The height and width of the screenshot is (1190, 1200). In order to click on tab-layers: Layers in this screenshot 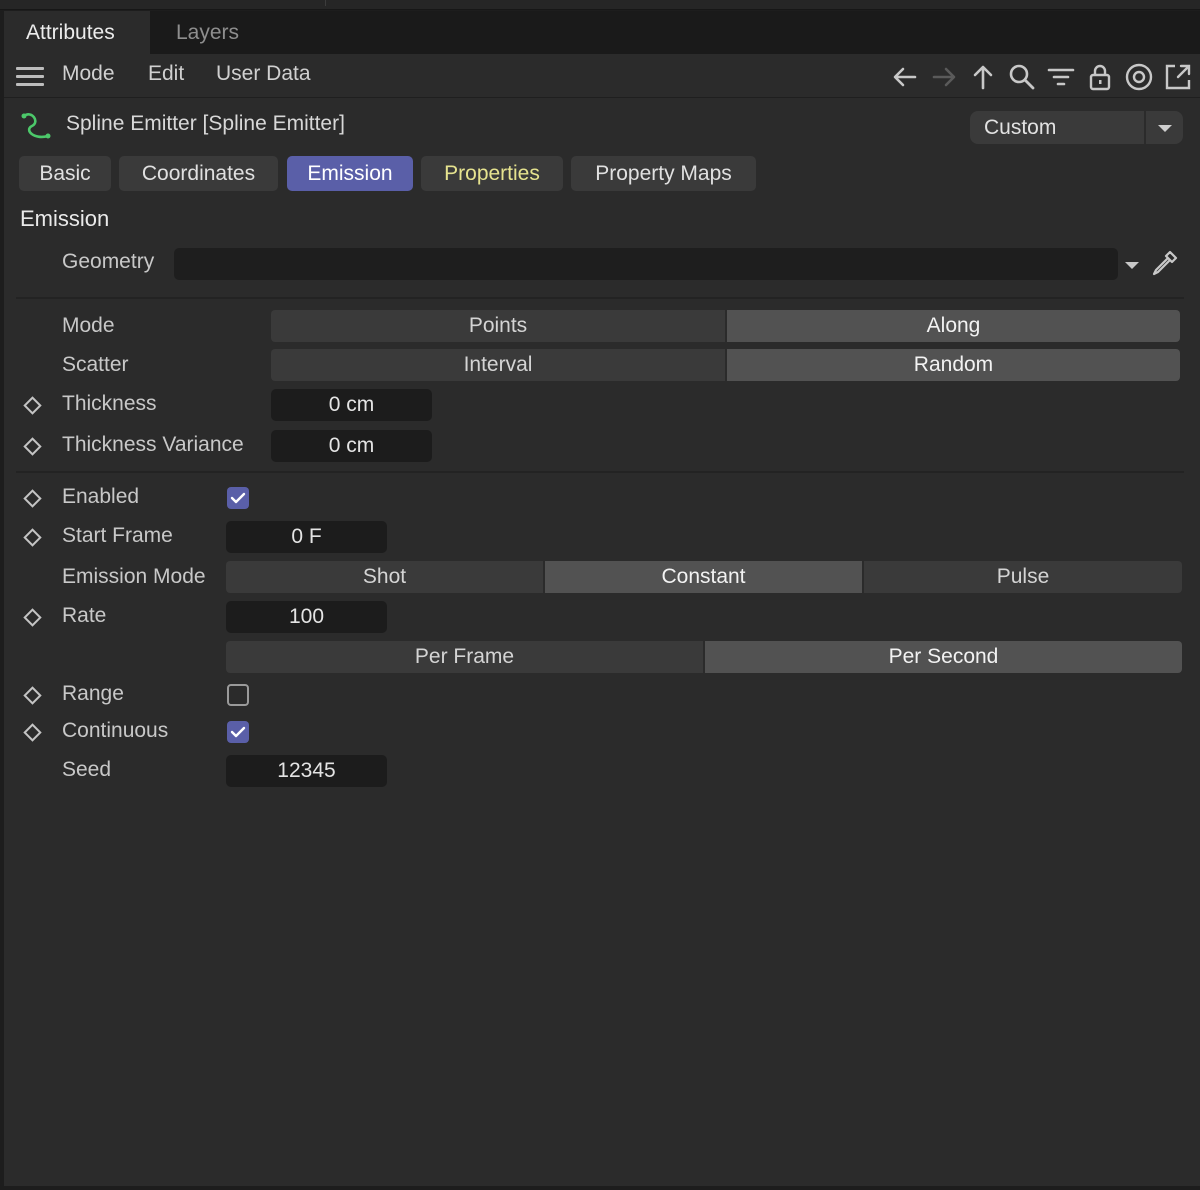, I will do `click(207, 32)`.